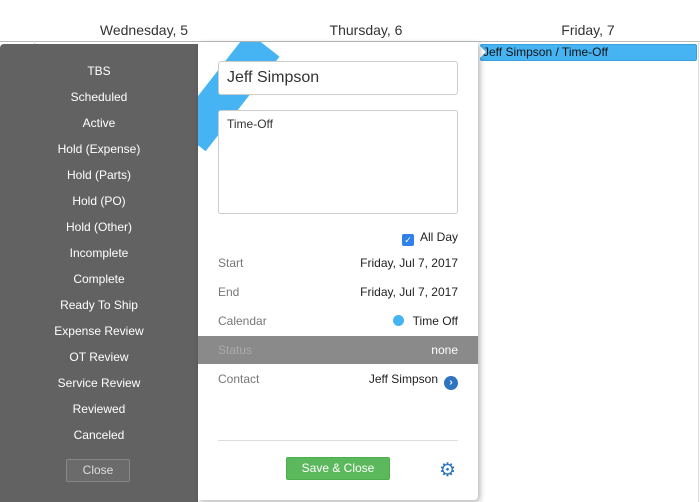 The width and height of the screenshot is (700, 502). I want to click on description-textarea: Time-Off, so click(338, 162).